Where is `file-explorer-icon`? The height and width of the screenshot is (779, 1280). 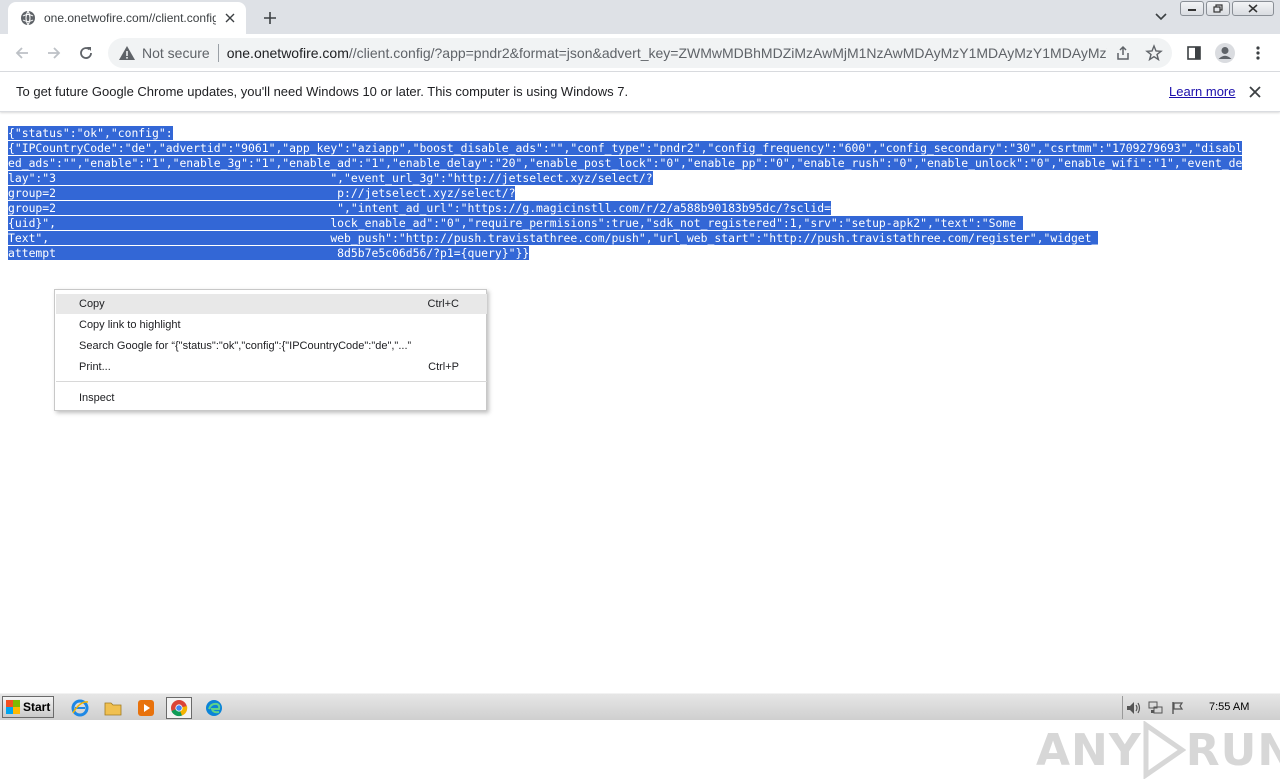
file-explorer-icon is located at coordinates (113, 708).